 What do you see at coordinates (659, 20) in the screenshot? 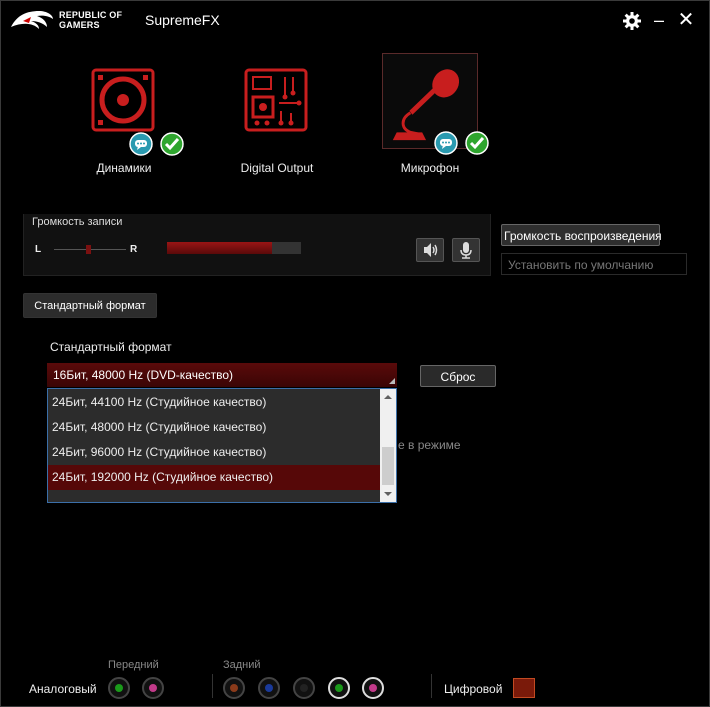
I see `minimize-icon: –` at bounding box center [659, 20].